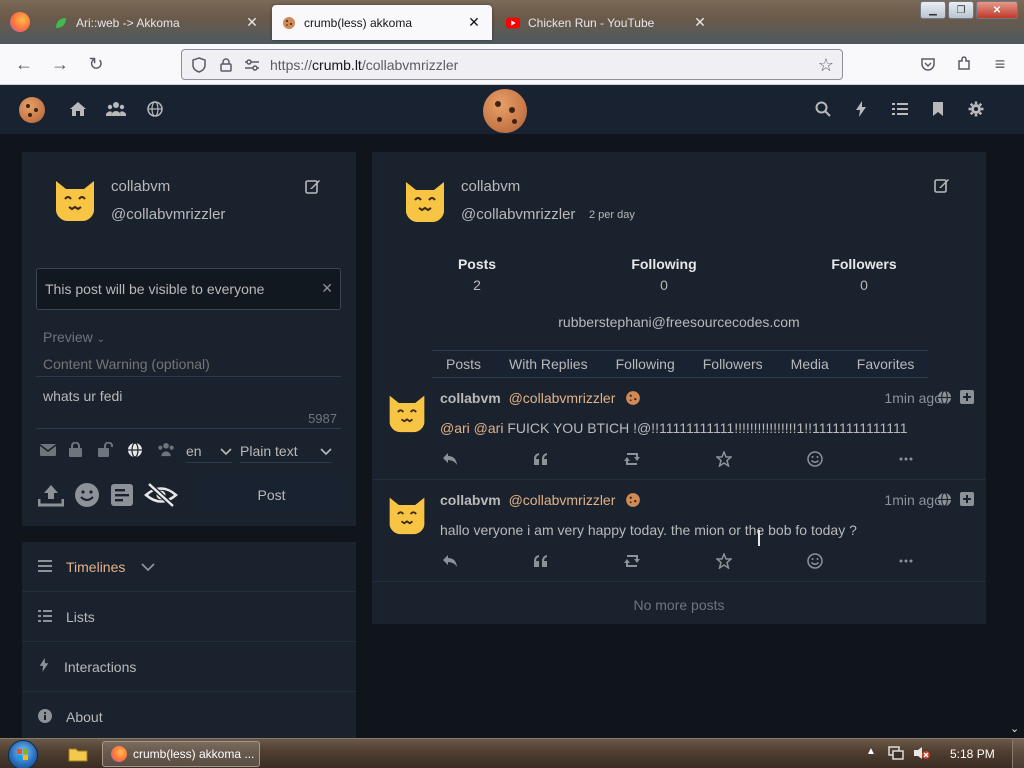 The image size is (1024, 768). Describe the element at coordinates (78, 754) in the screenshot. I see `explorer-taskbar-icon` at that location.